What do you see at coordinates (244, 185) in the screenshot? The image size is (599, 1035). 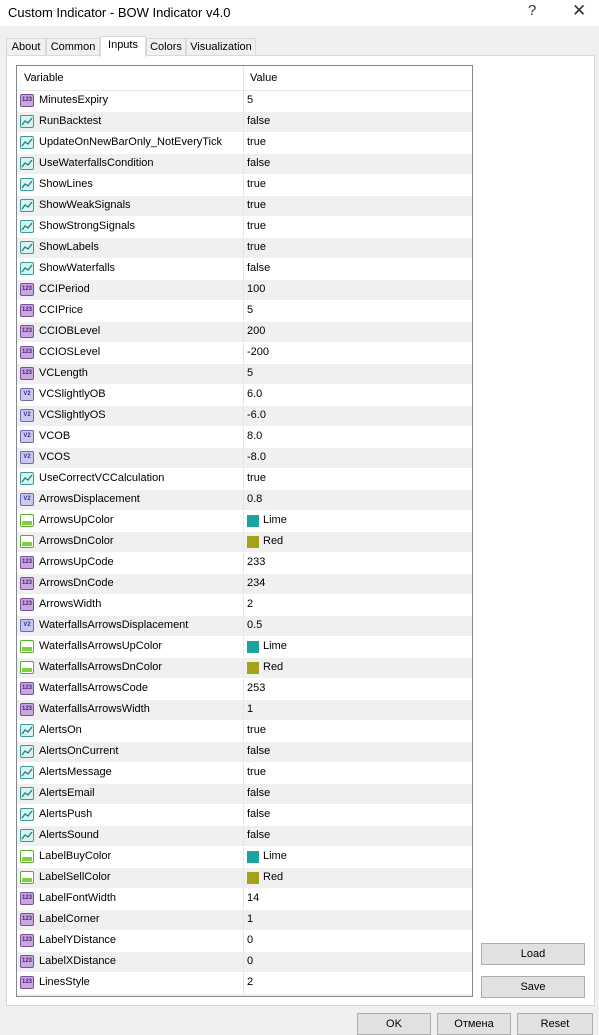 I see `input-row-ShowLines: ShowLines true` at bounding box center [244, 185].